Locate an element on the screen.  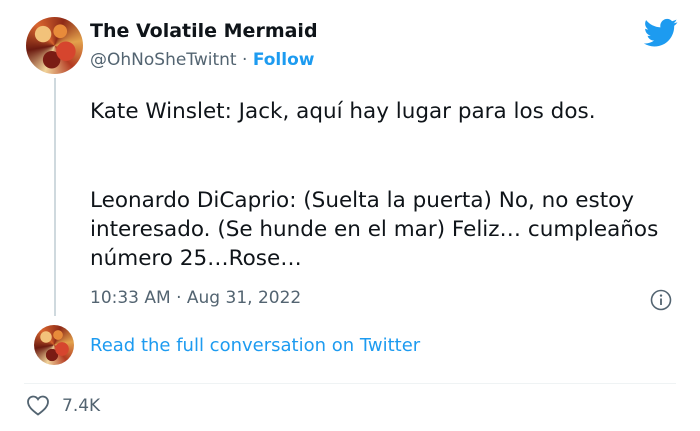
heart-icon is located at coordinates (38, 405).